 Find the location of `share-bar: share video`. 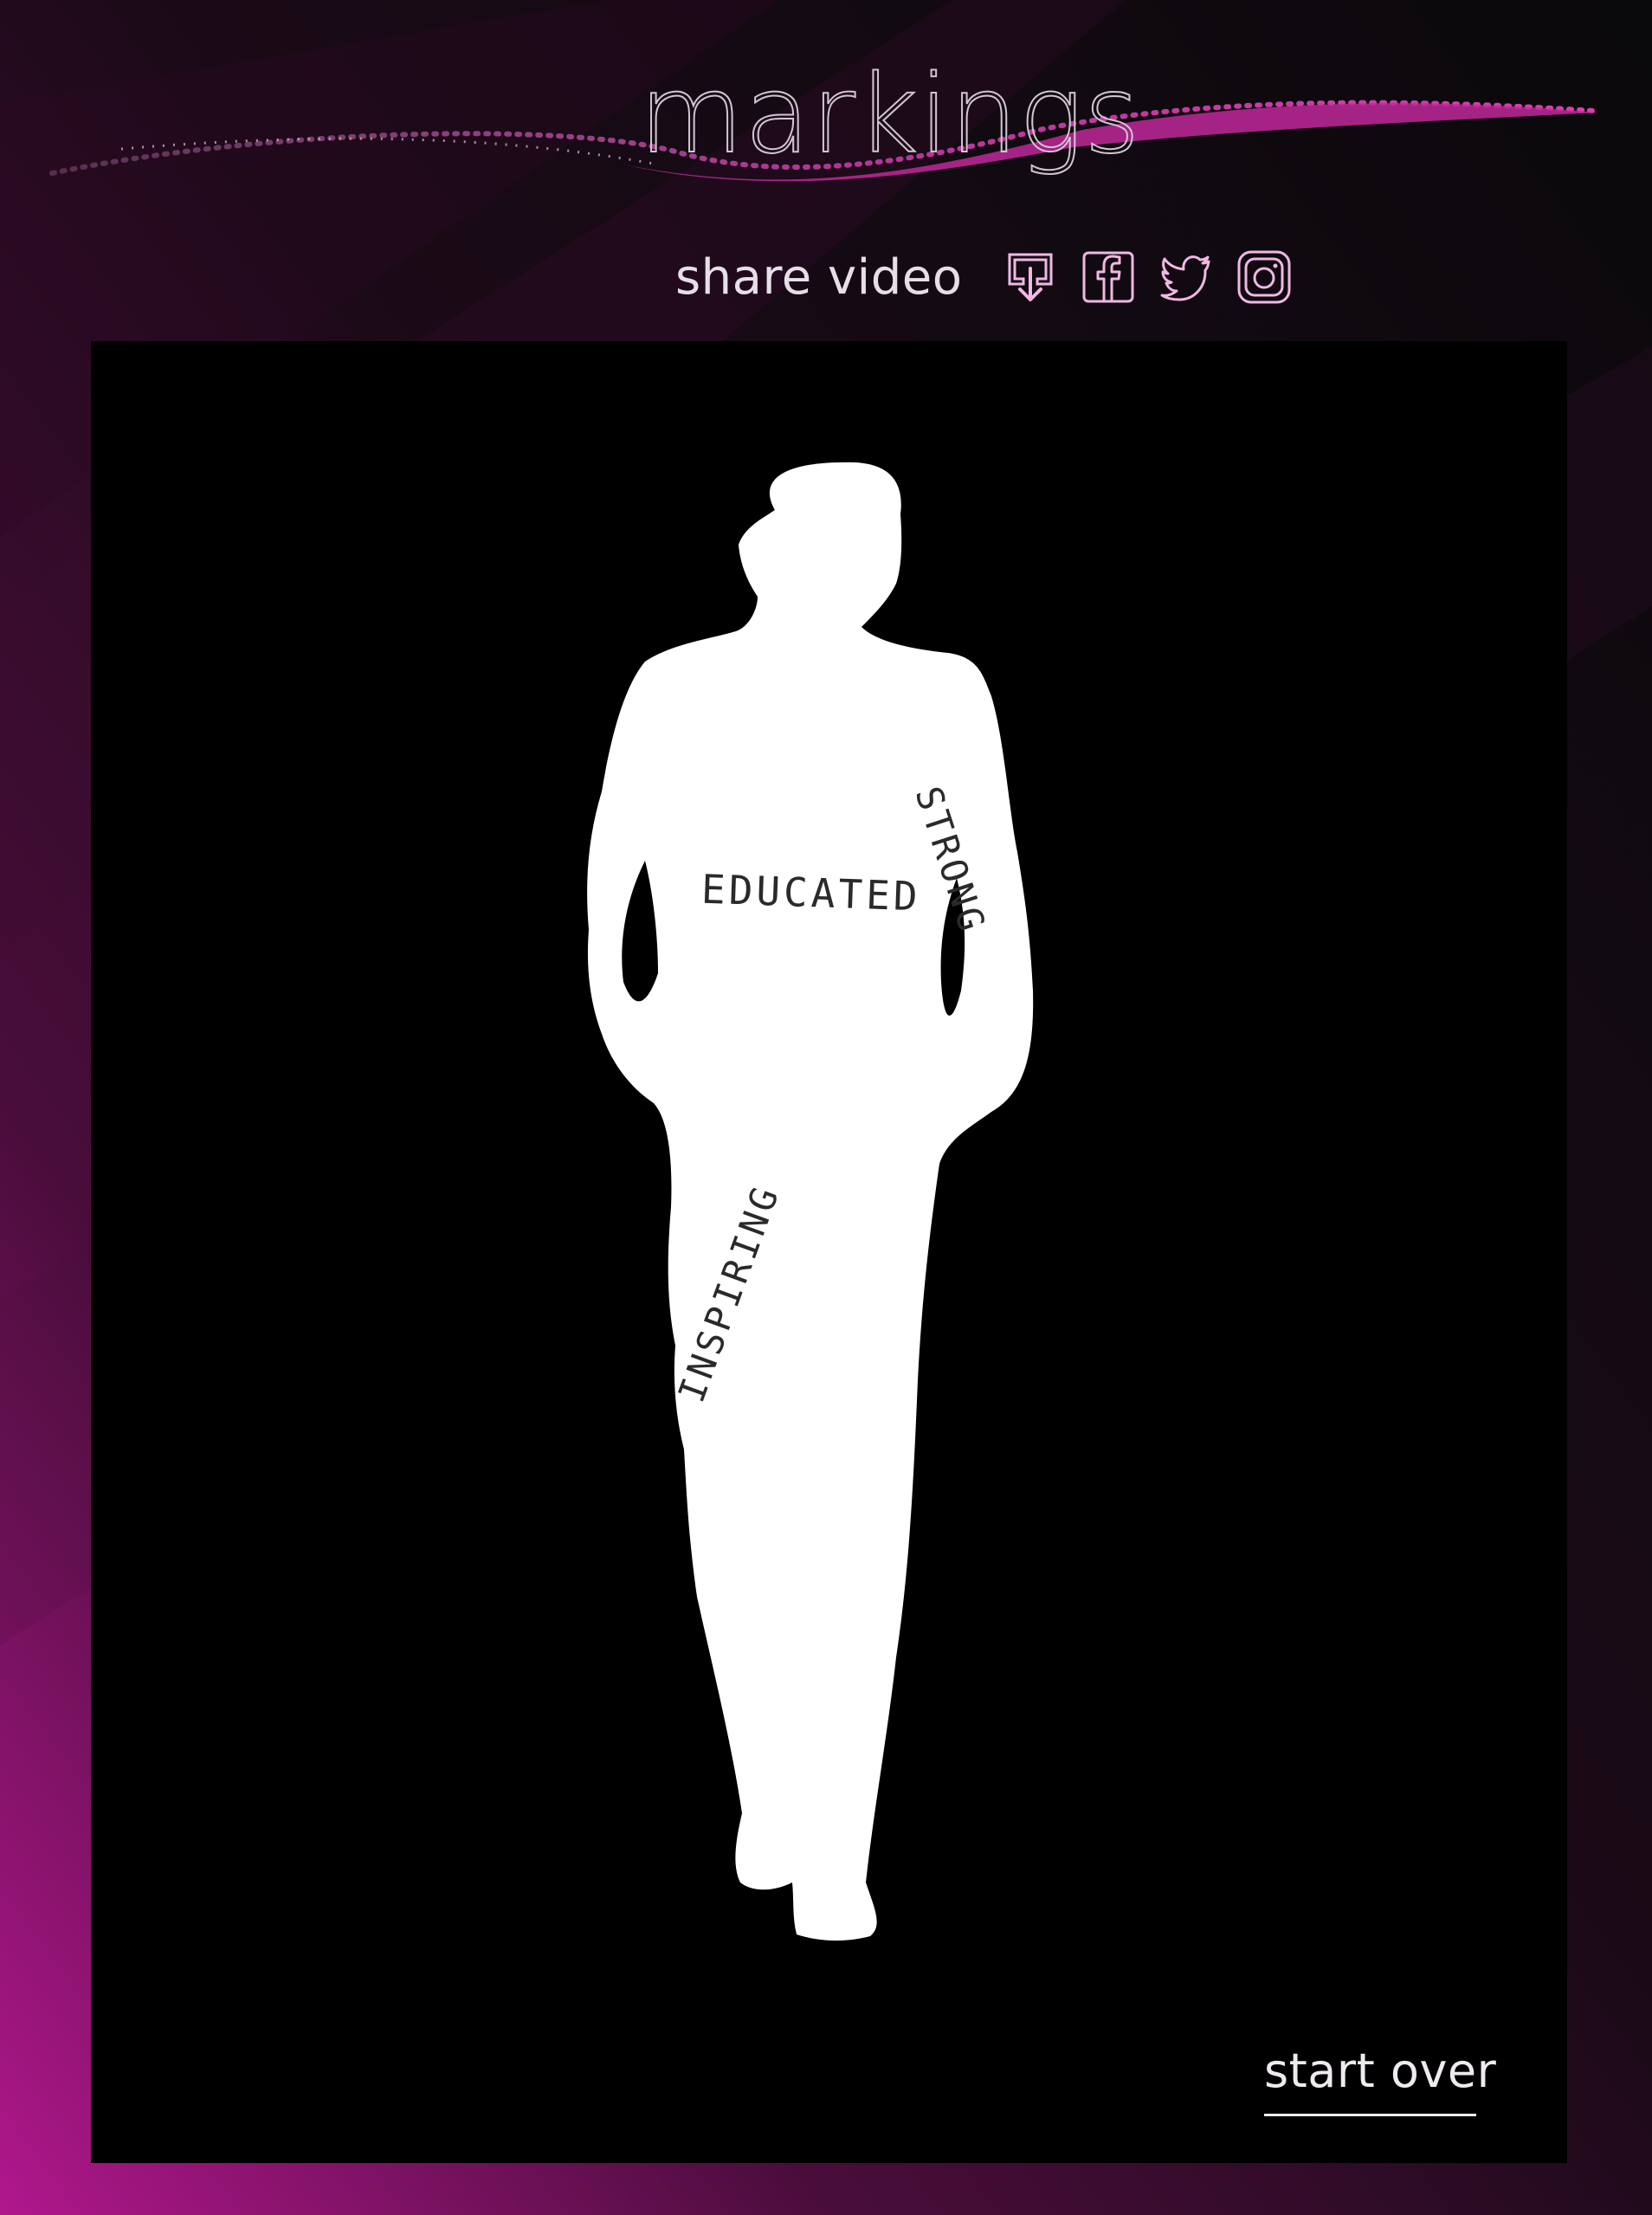

share-bar: share video is located at coordinates (994, 277).